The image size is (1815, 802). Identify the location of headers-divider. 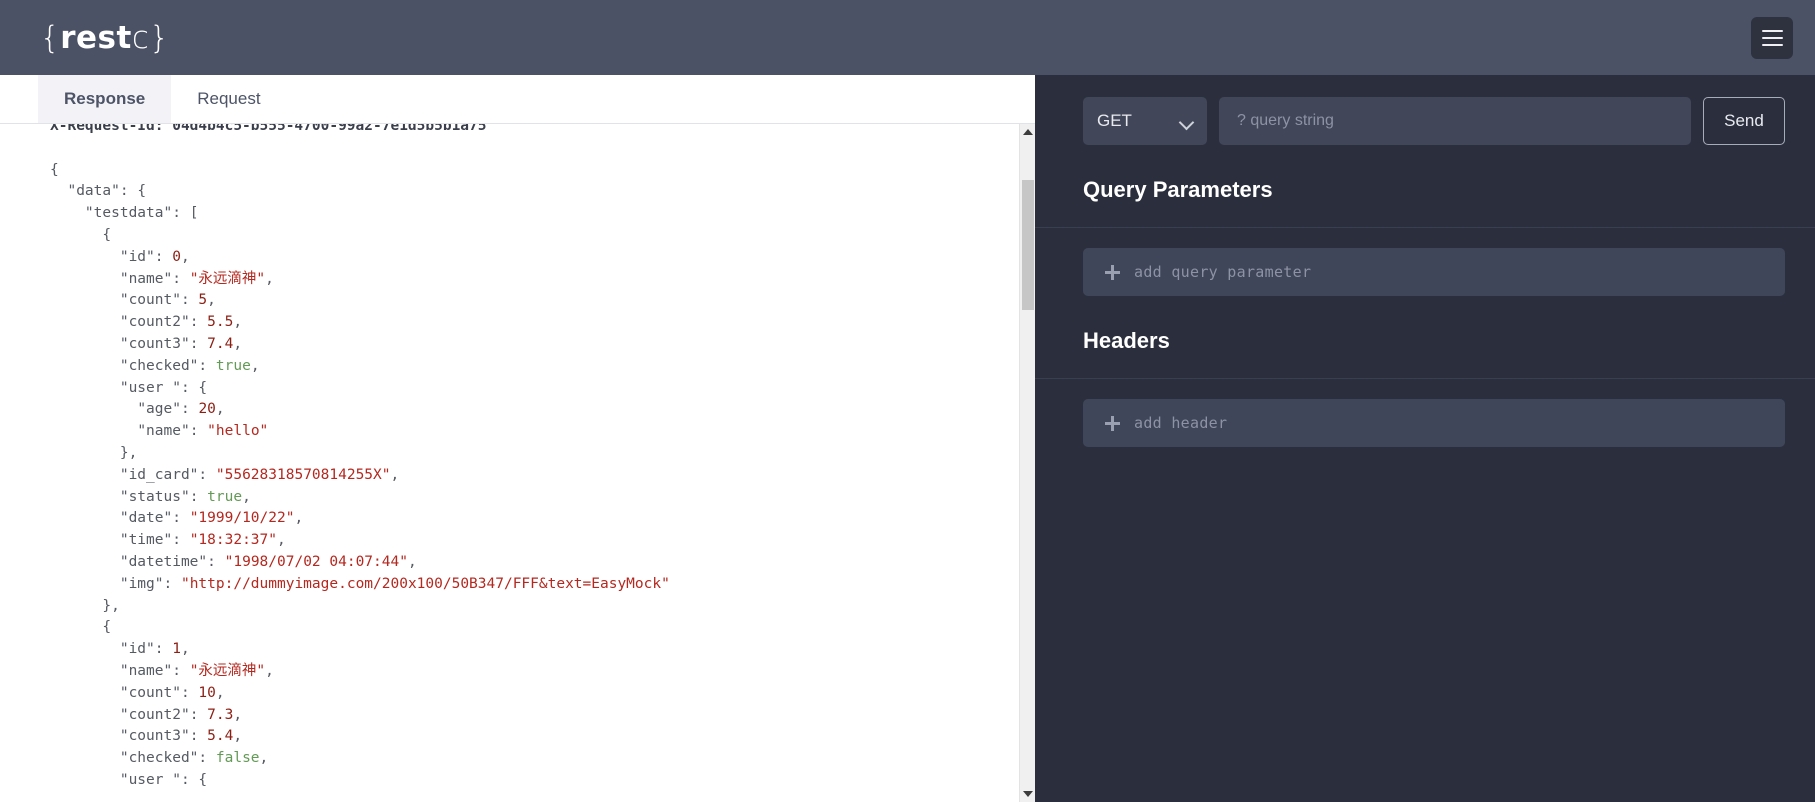
(1425, 378).